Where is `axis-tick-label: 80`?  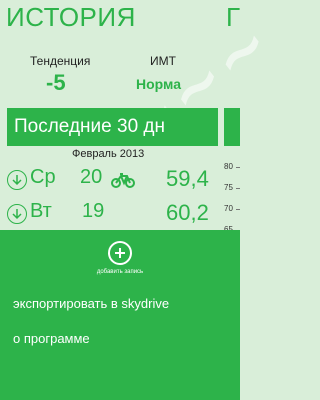
axis-tick-label: 80 is located at coordinates (228, 166).